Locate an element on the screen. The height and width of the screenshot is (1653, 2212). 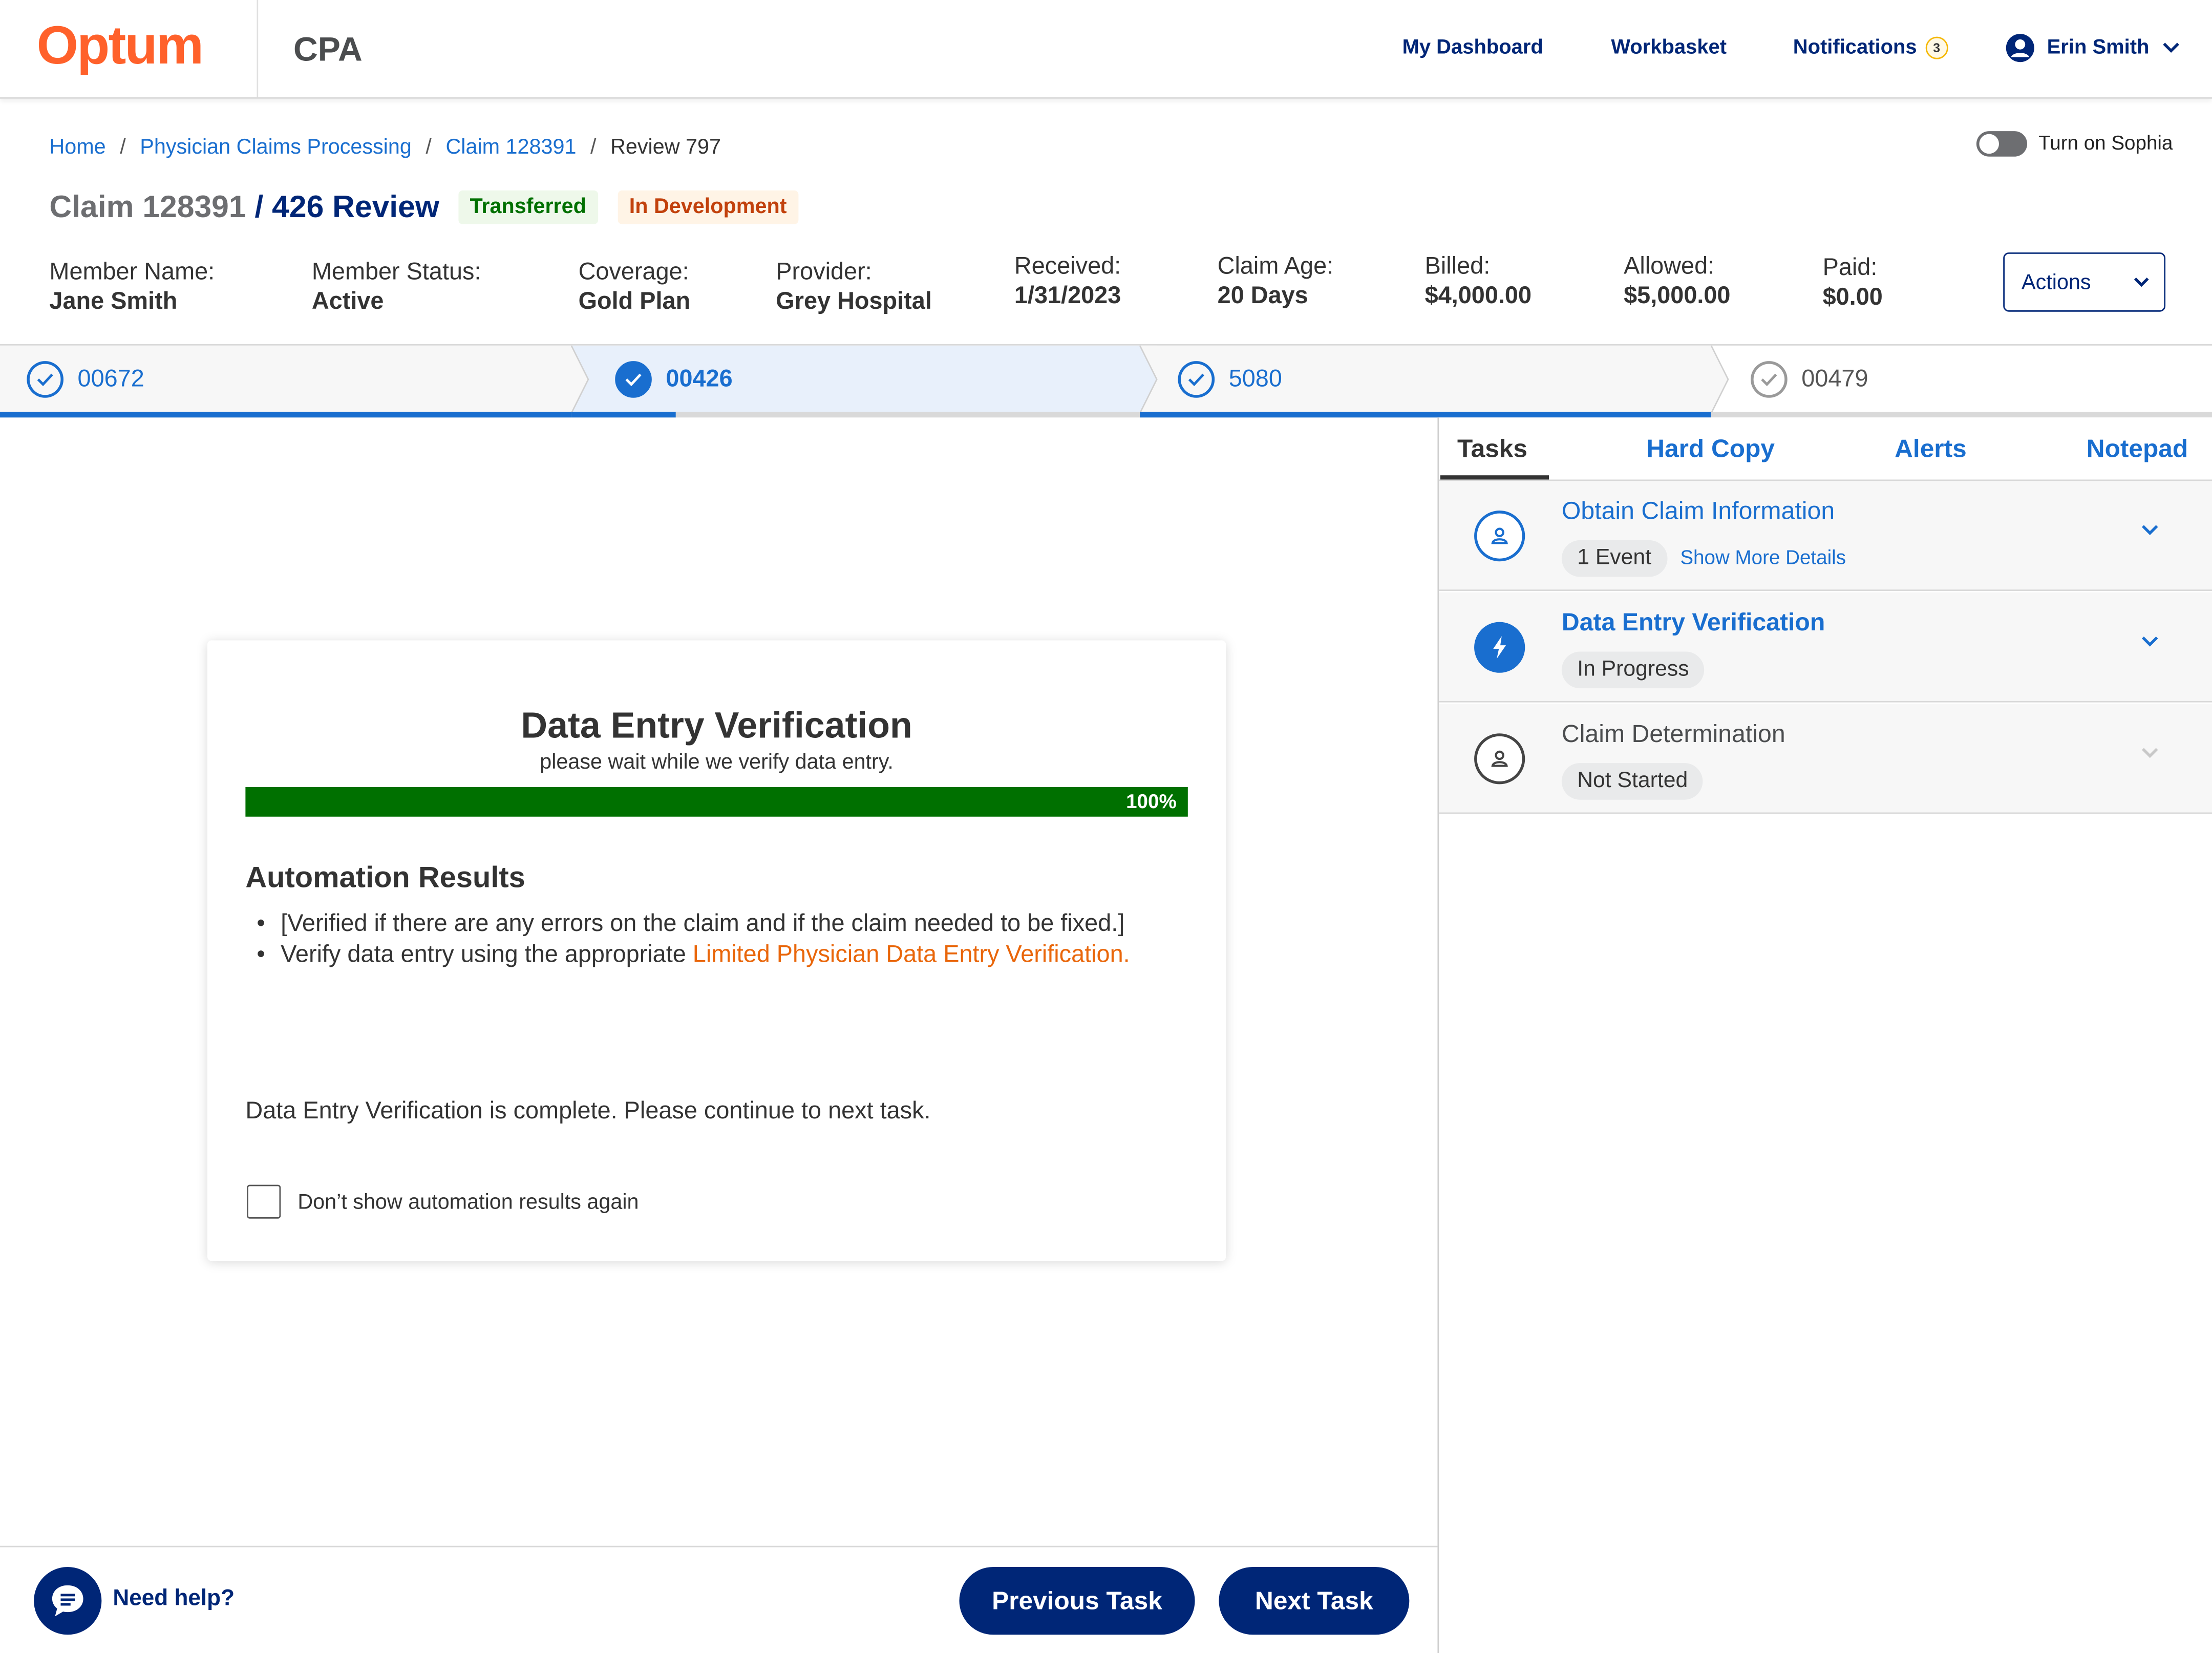
field-value: Grey Hospital is located at coordinates (854, 301).